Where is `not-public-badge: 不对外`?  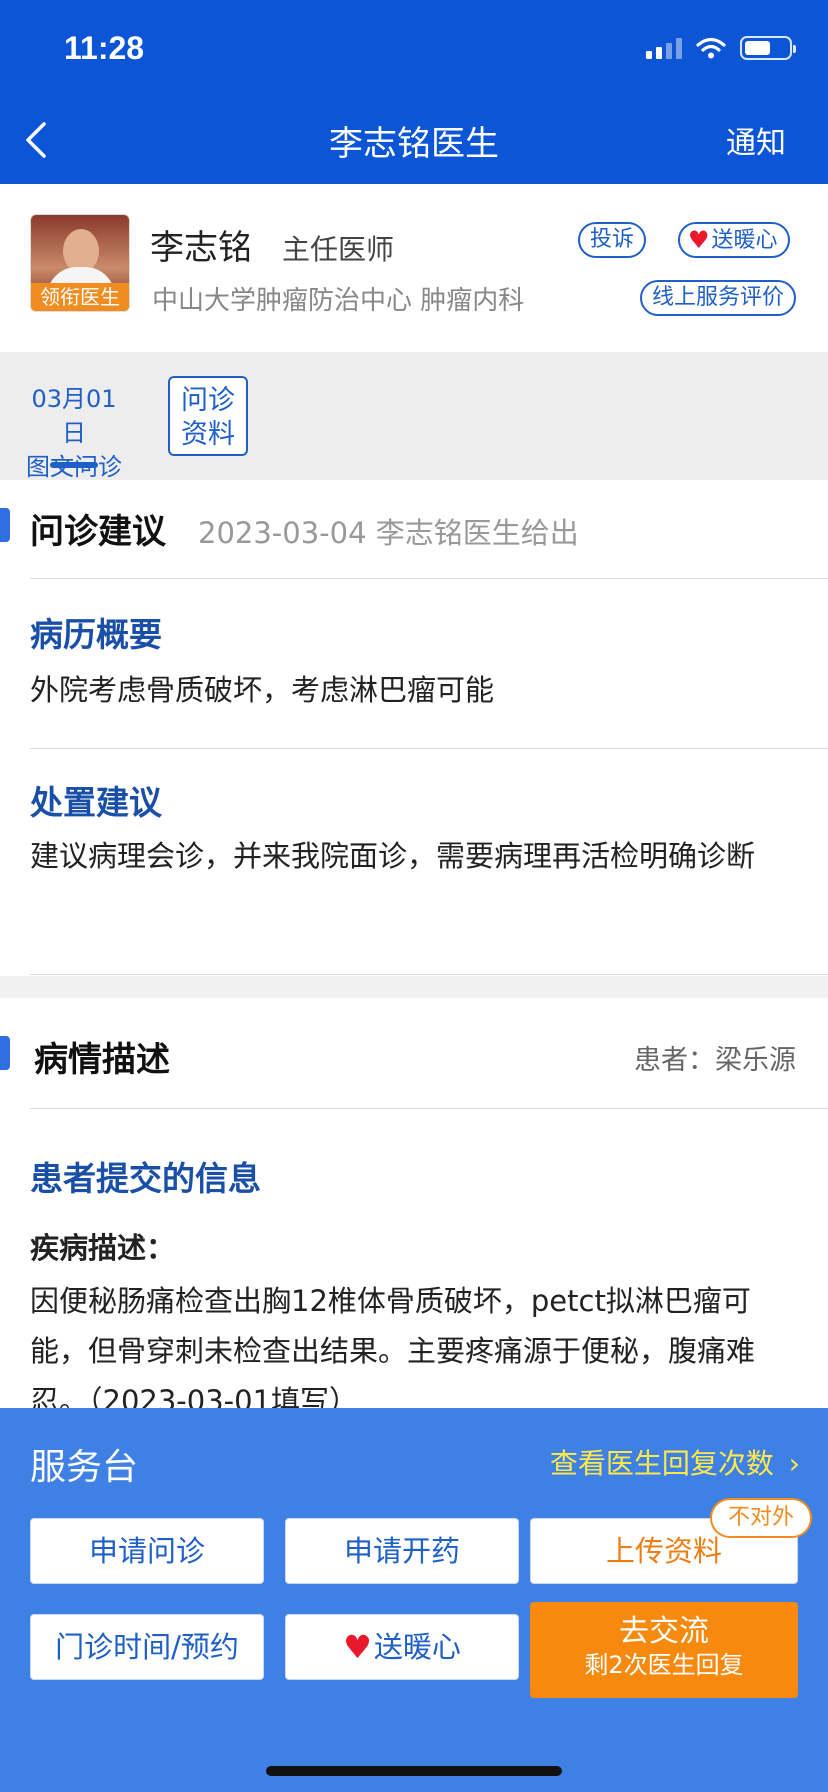
not-public-badge: 不对外 is located at coordinates (761, 1518).